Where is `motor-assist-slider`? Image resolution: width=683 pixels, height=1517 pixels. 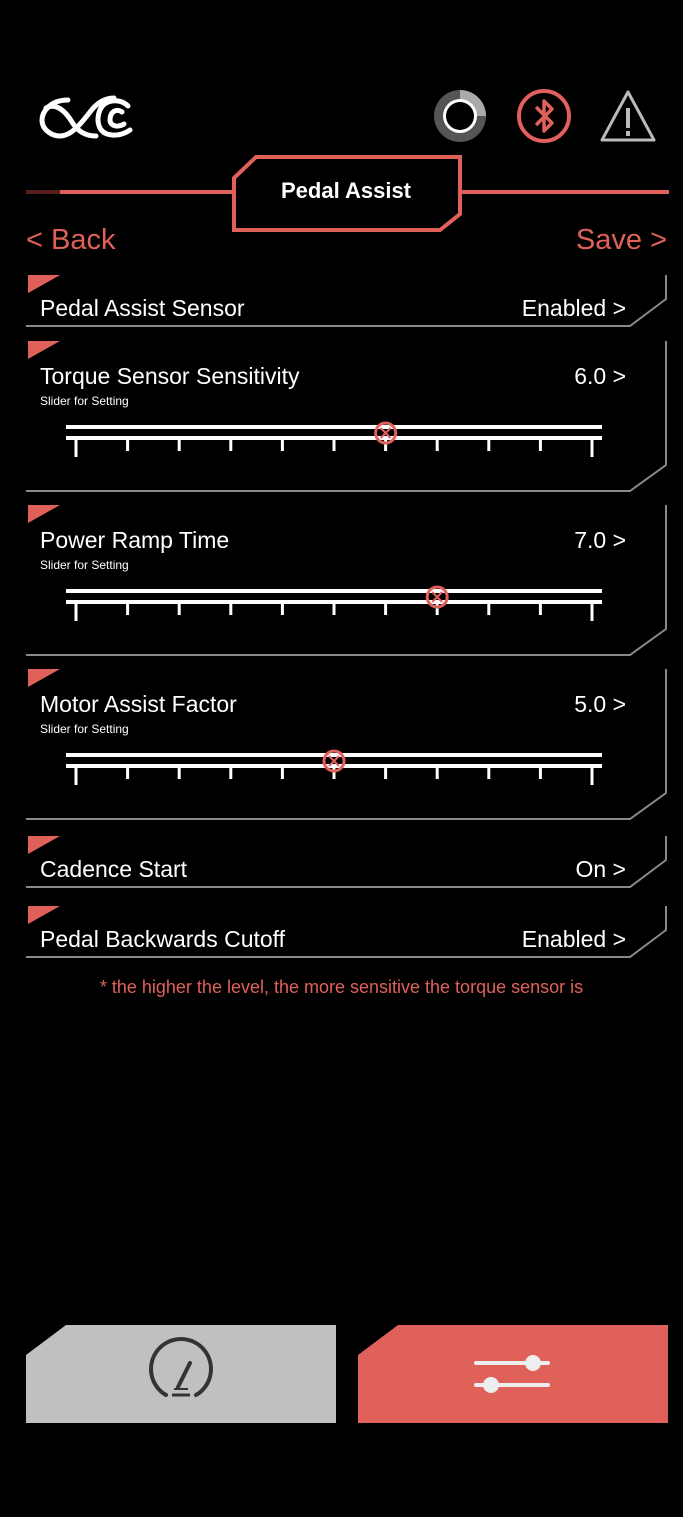 motor-assist-slider is located at coordinates (334, 769).